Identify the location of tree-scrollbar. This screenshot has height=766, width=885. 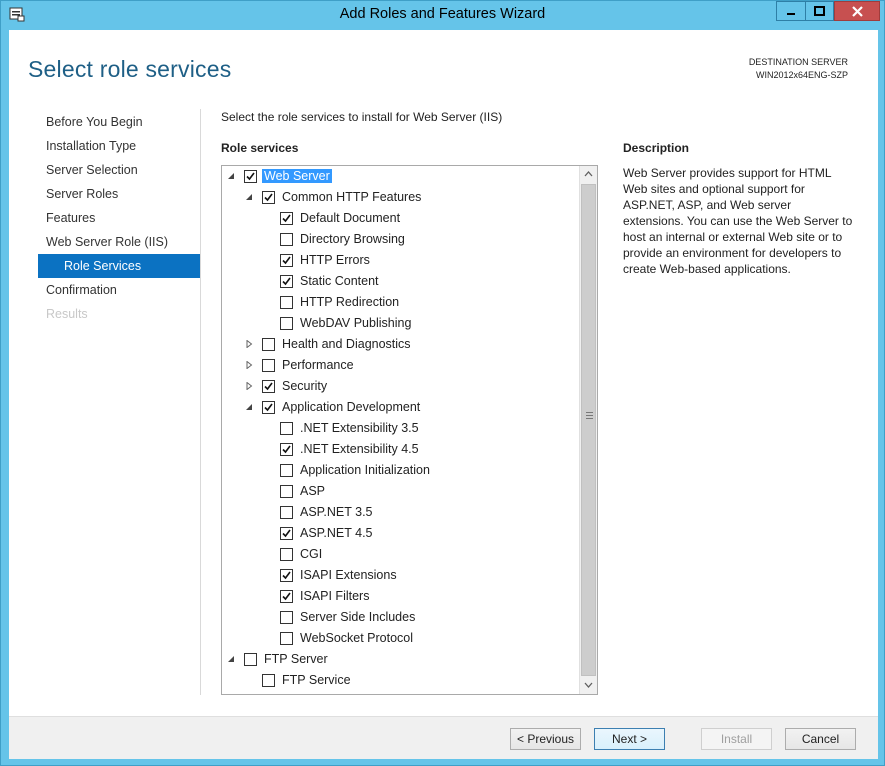
(588, 430).